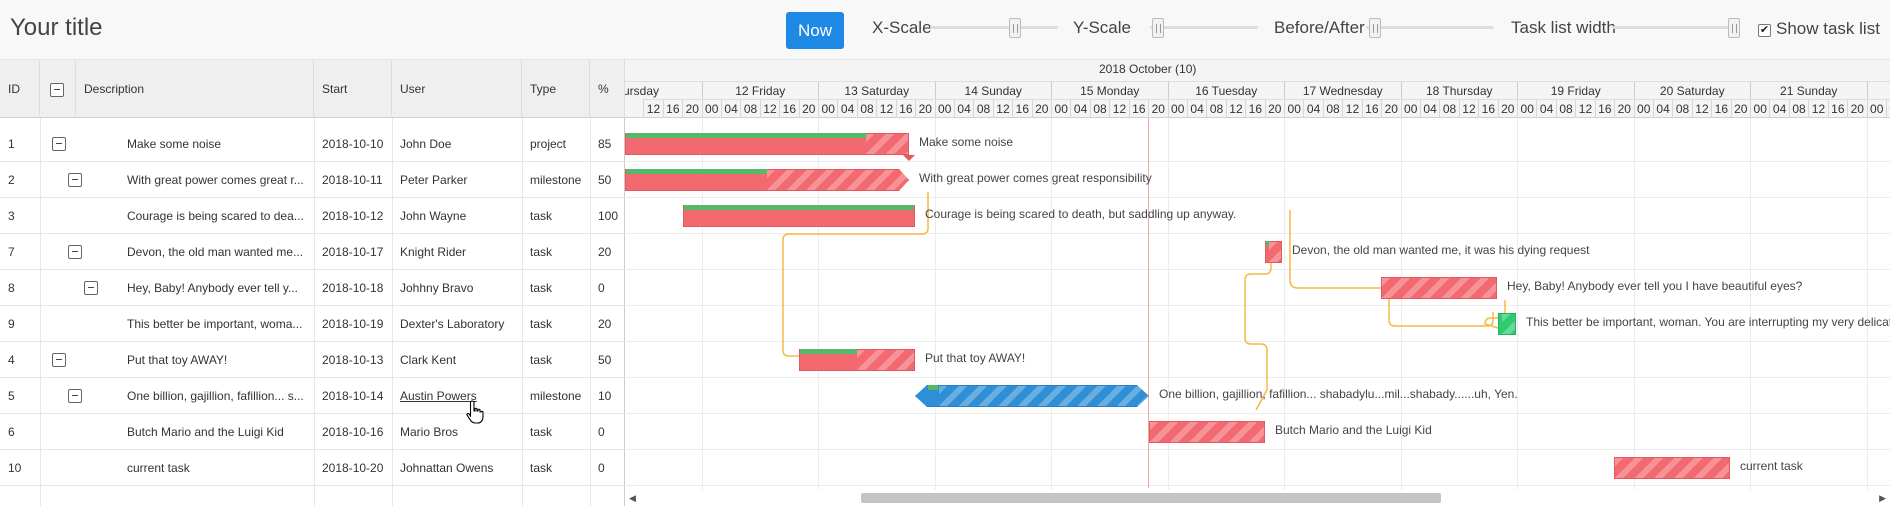  I want to click on collapse-all-icon, so click(57, 89).